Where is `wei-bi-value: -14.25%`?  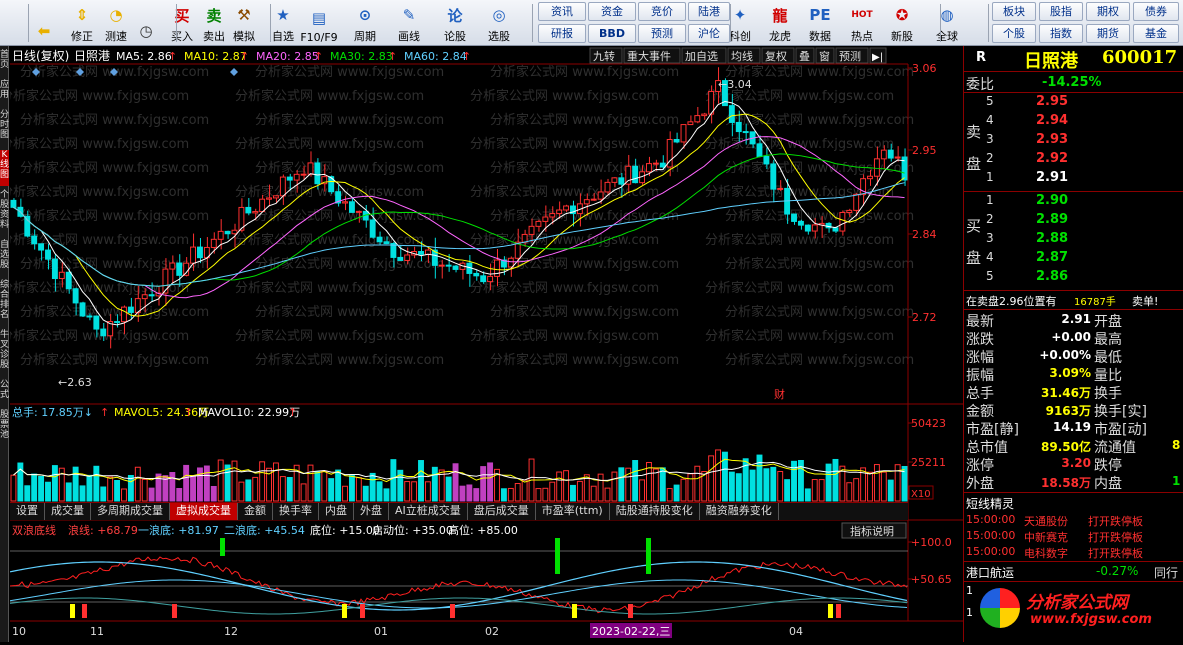 wei-bi-value: -14.25% is located at coordinates (1072, 82).